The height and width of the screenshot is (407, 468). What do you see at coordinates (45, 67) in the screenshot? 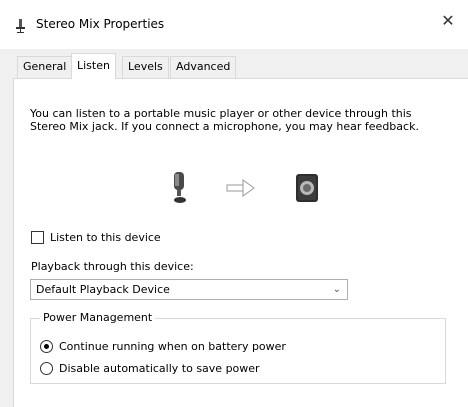
I see `tab-general: General` at bounding box center [45, 67].